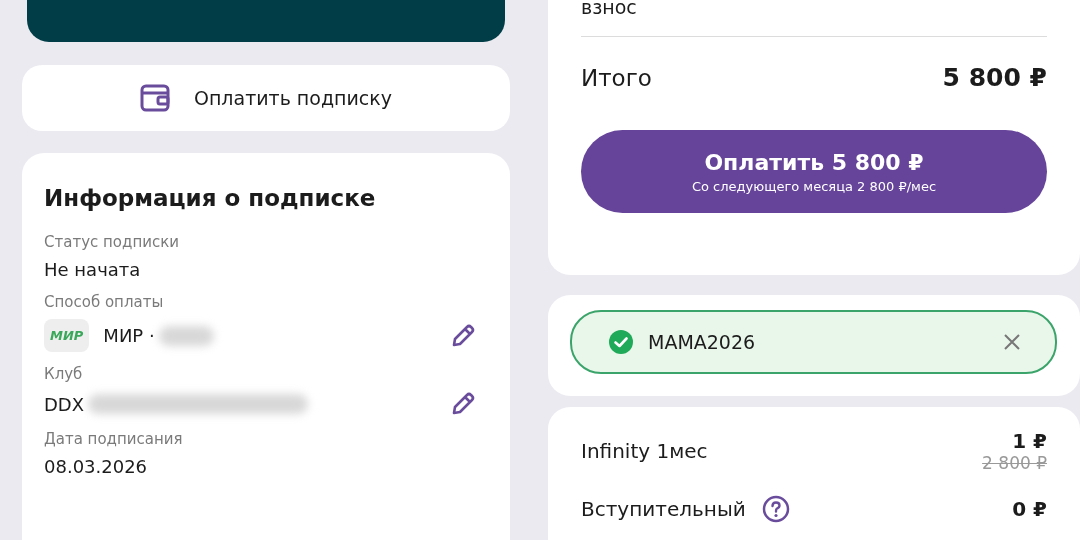  Describe the element at coordinates (64, 404) in the screenshot. I see `field-value: DDX` at that location.